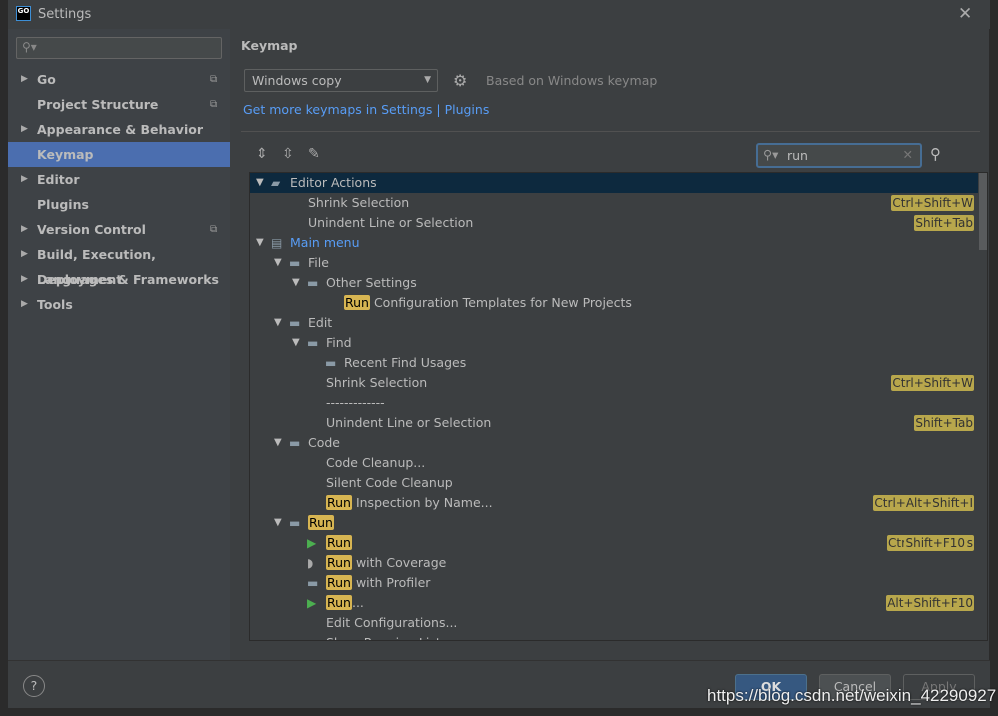 This screenshot has width=998, height=716. What do you see at coordinates (371, 283) in the screenshot?
I see `action-label: Other Settings` at bounding box center [371, 283].